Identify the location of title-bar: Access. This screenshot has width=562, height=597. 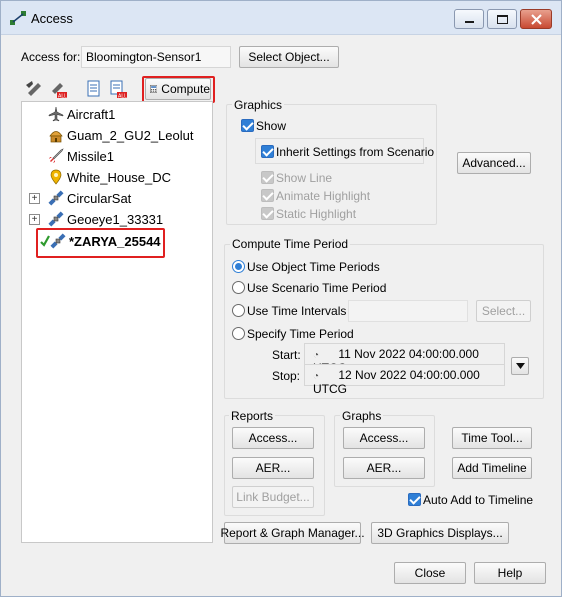
(281, 18).